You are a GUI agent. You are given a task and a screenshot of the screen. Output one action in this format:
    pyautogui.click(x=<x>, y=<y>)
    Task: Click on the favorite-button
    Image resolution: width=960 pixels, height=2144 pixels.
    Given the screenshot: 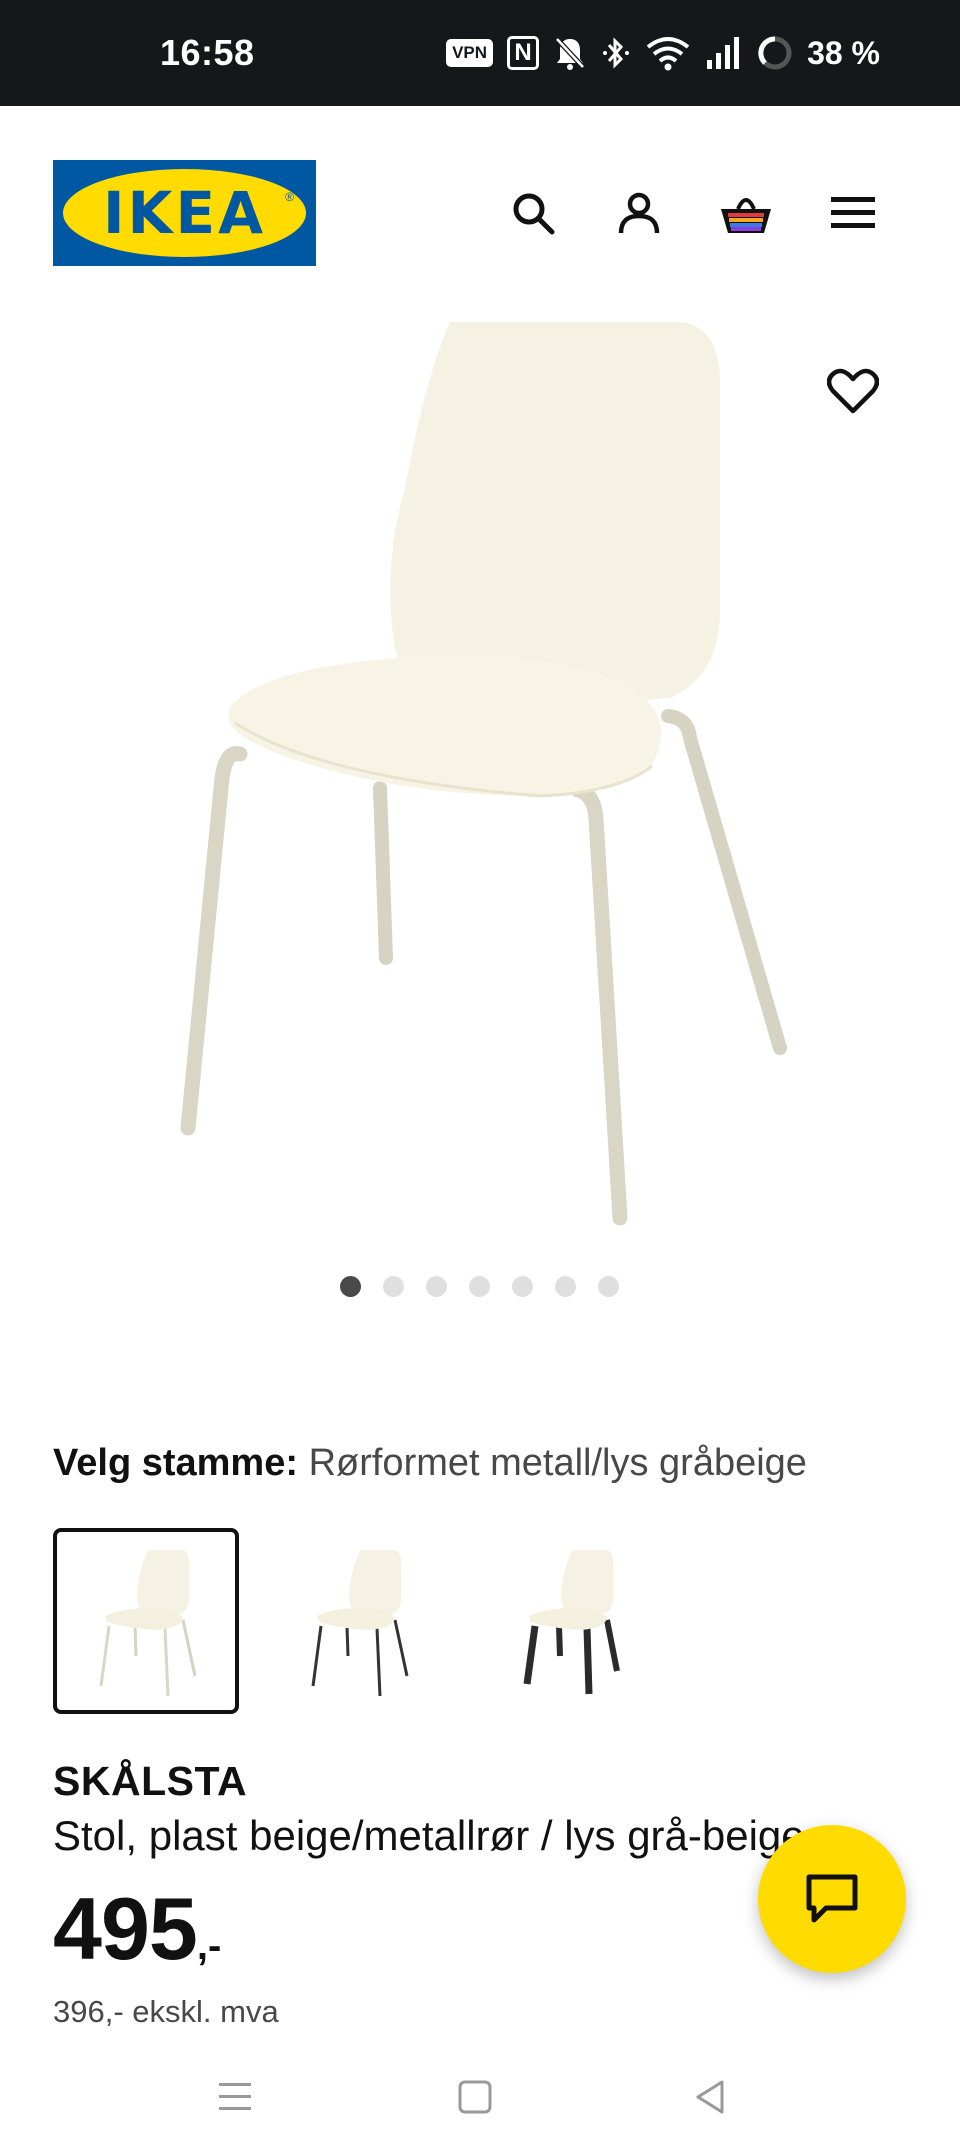 What is the action you would take?
    pyautogui.click(x=853, y=391)
    